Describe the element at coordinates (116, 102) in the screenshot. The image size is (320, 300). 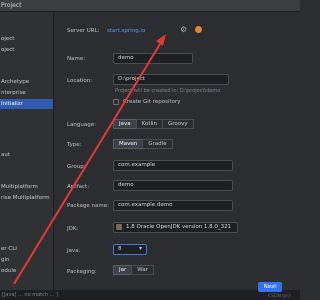
I see `git-checkbox` at that location.